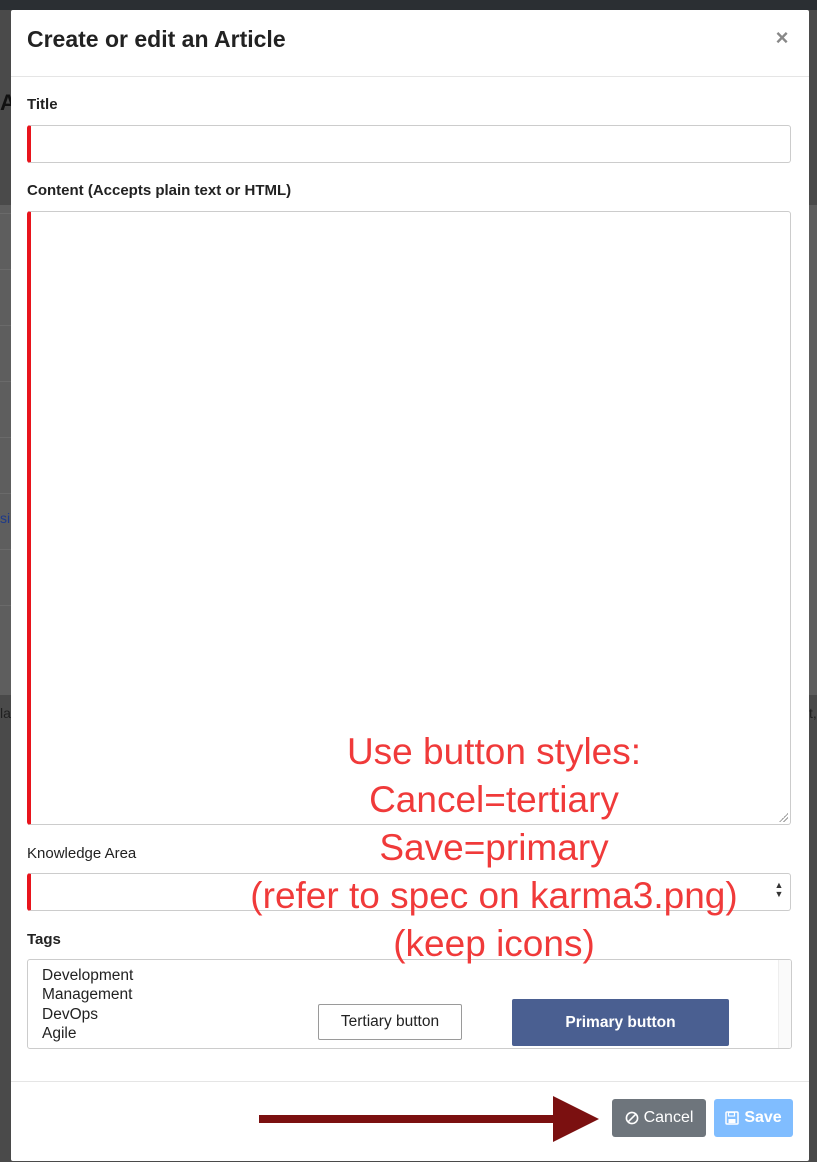 This screenshot has height=1162, width=817. I want to click on ban-icon, so click(631, 1118).